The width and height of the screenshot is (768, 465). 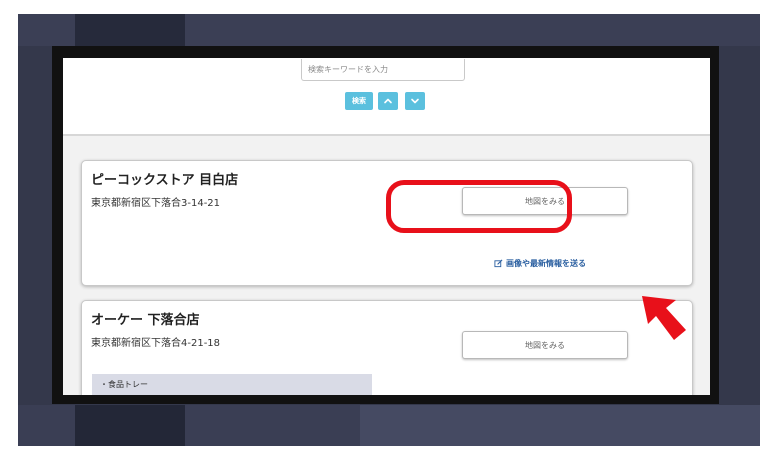 I want to click on prev-result-button, so click(x=388, y=101).